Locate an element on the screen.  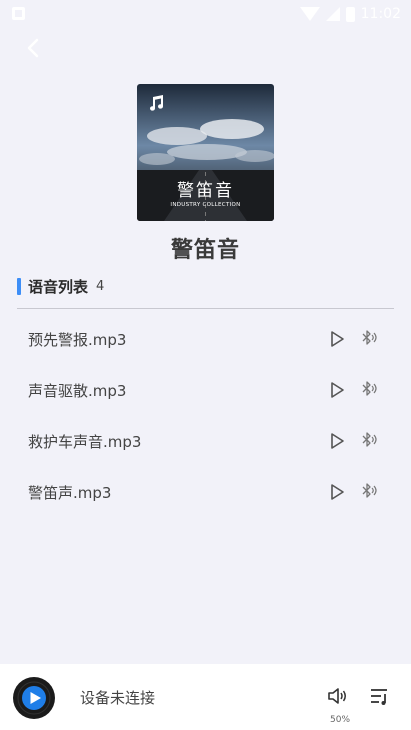
list-header: 语音列表 4 is located at coordinates (60, 286).